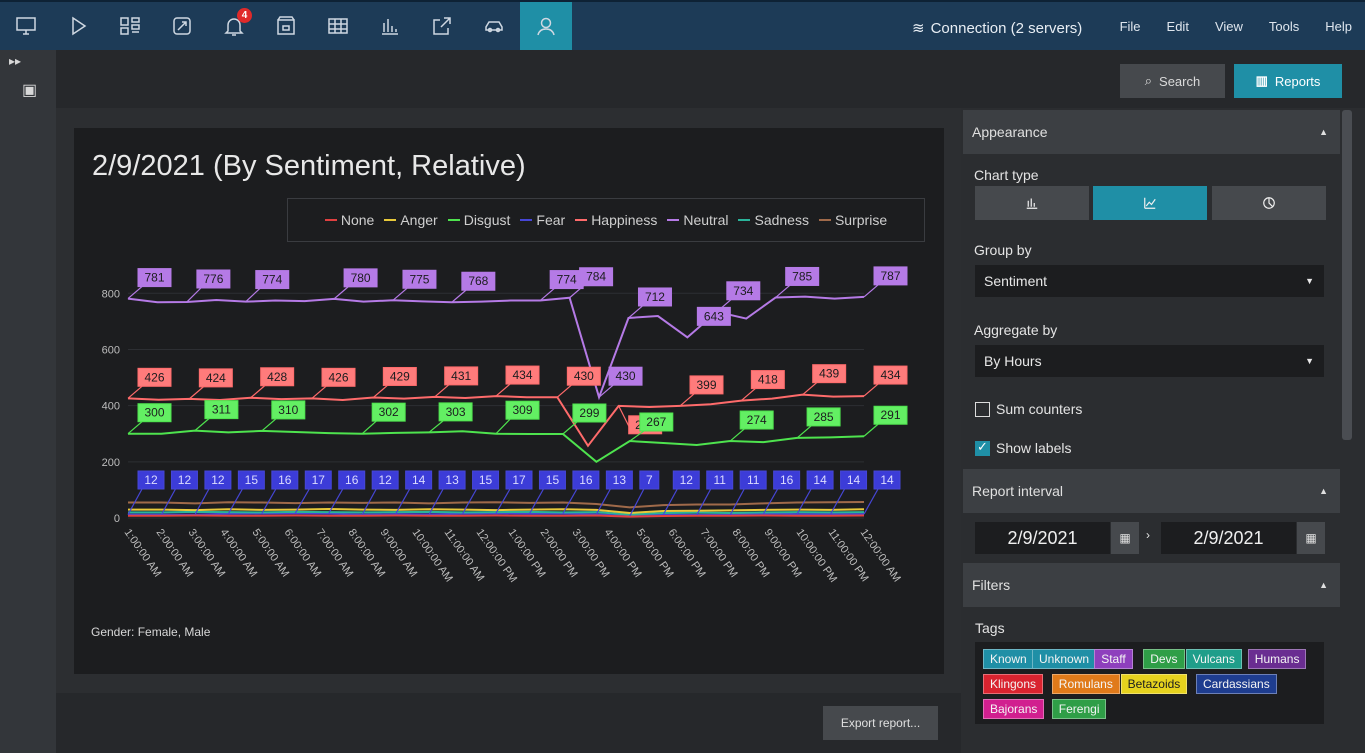 The height and width of the screenshot is (753, 1365). What do you see at coordinates (494, 26) in the screenshot?
I see `car-icon` at bounding box center [494, 26].